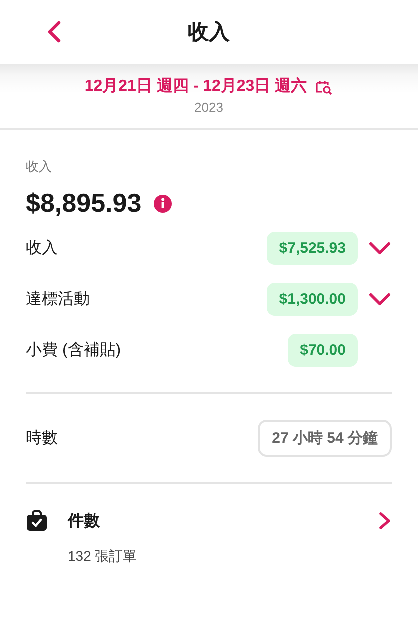  I want to click on earning-label: 收入, so click(42, 248).